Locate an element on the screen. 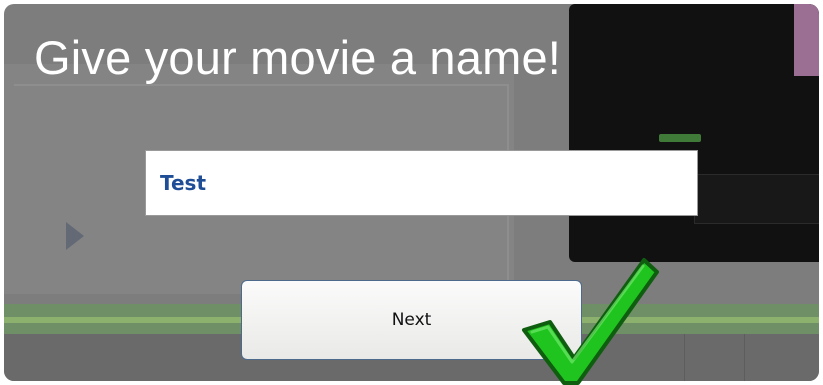 This screenshot has height=385, width=823. background-indicator is located at coordinates (680, 138).